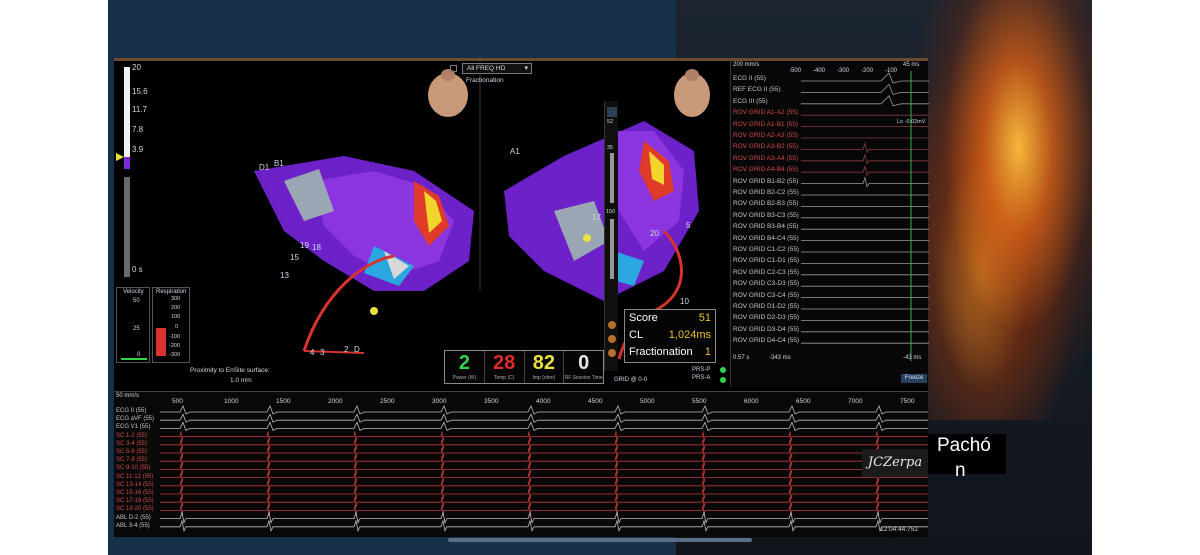 The width and height of the screenshot is (1200, 555). Describe the element at coordinates (654, 233) in the screenshot. I see `catheter-label: 20` at that location.